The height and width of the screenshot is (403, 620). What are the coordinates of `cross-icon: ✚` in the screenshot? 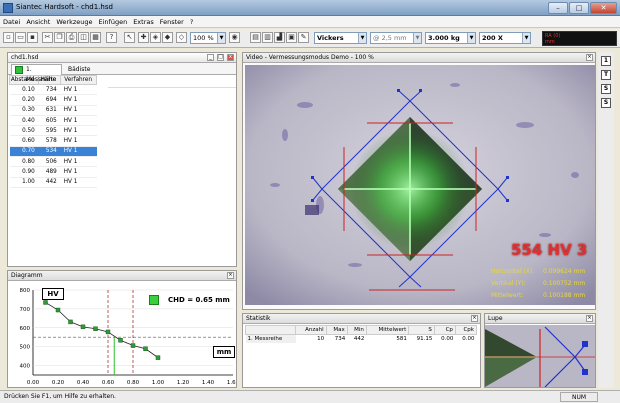 It's located at (143, 37).